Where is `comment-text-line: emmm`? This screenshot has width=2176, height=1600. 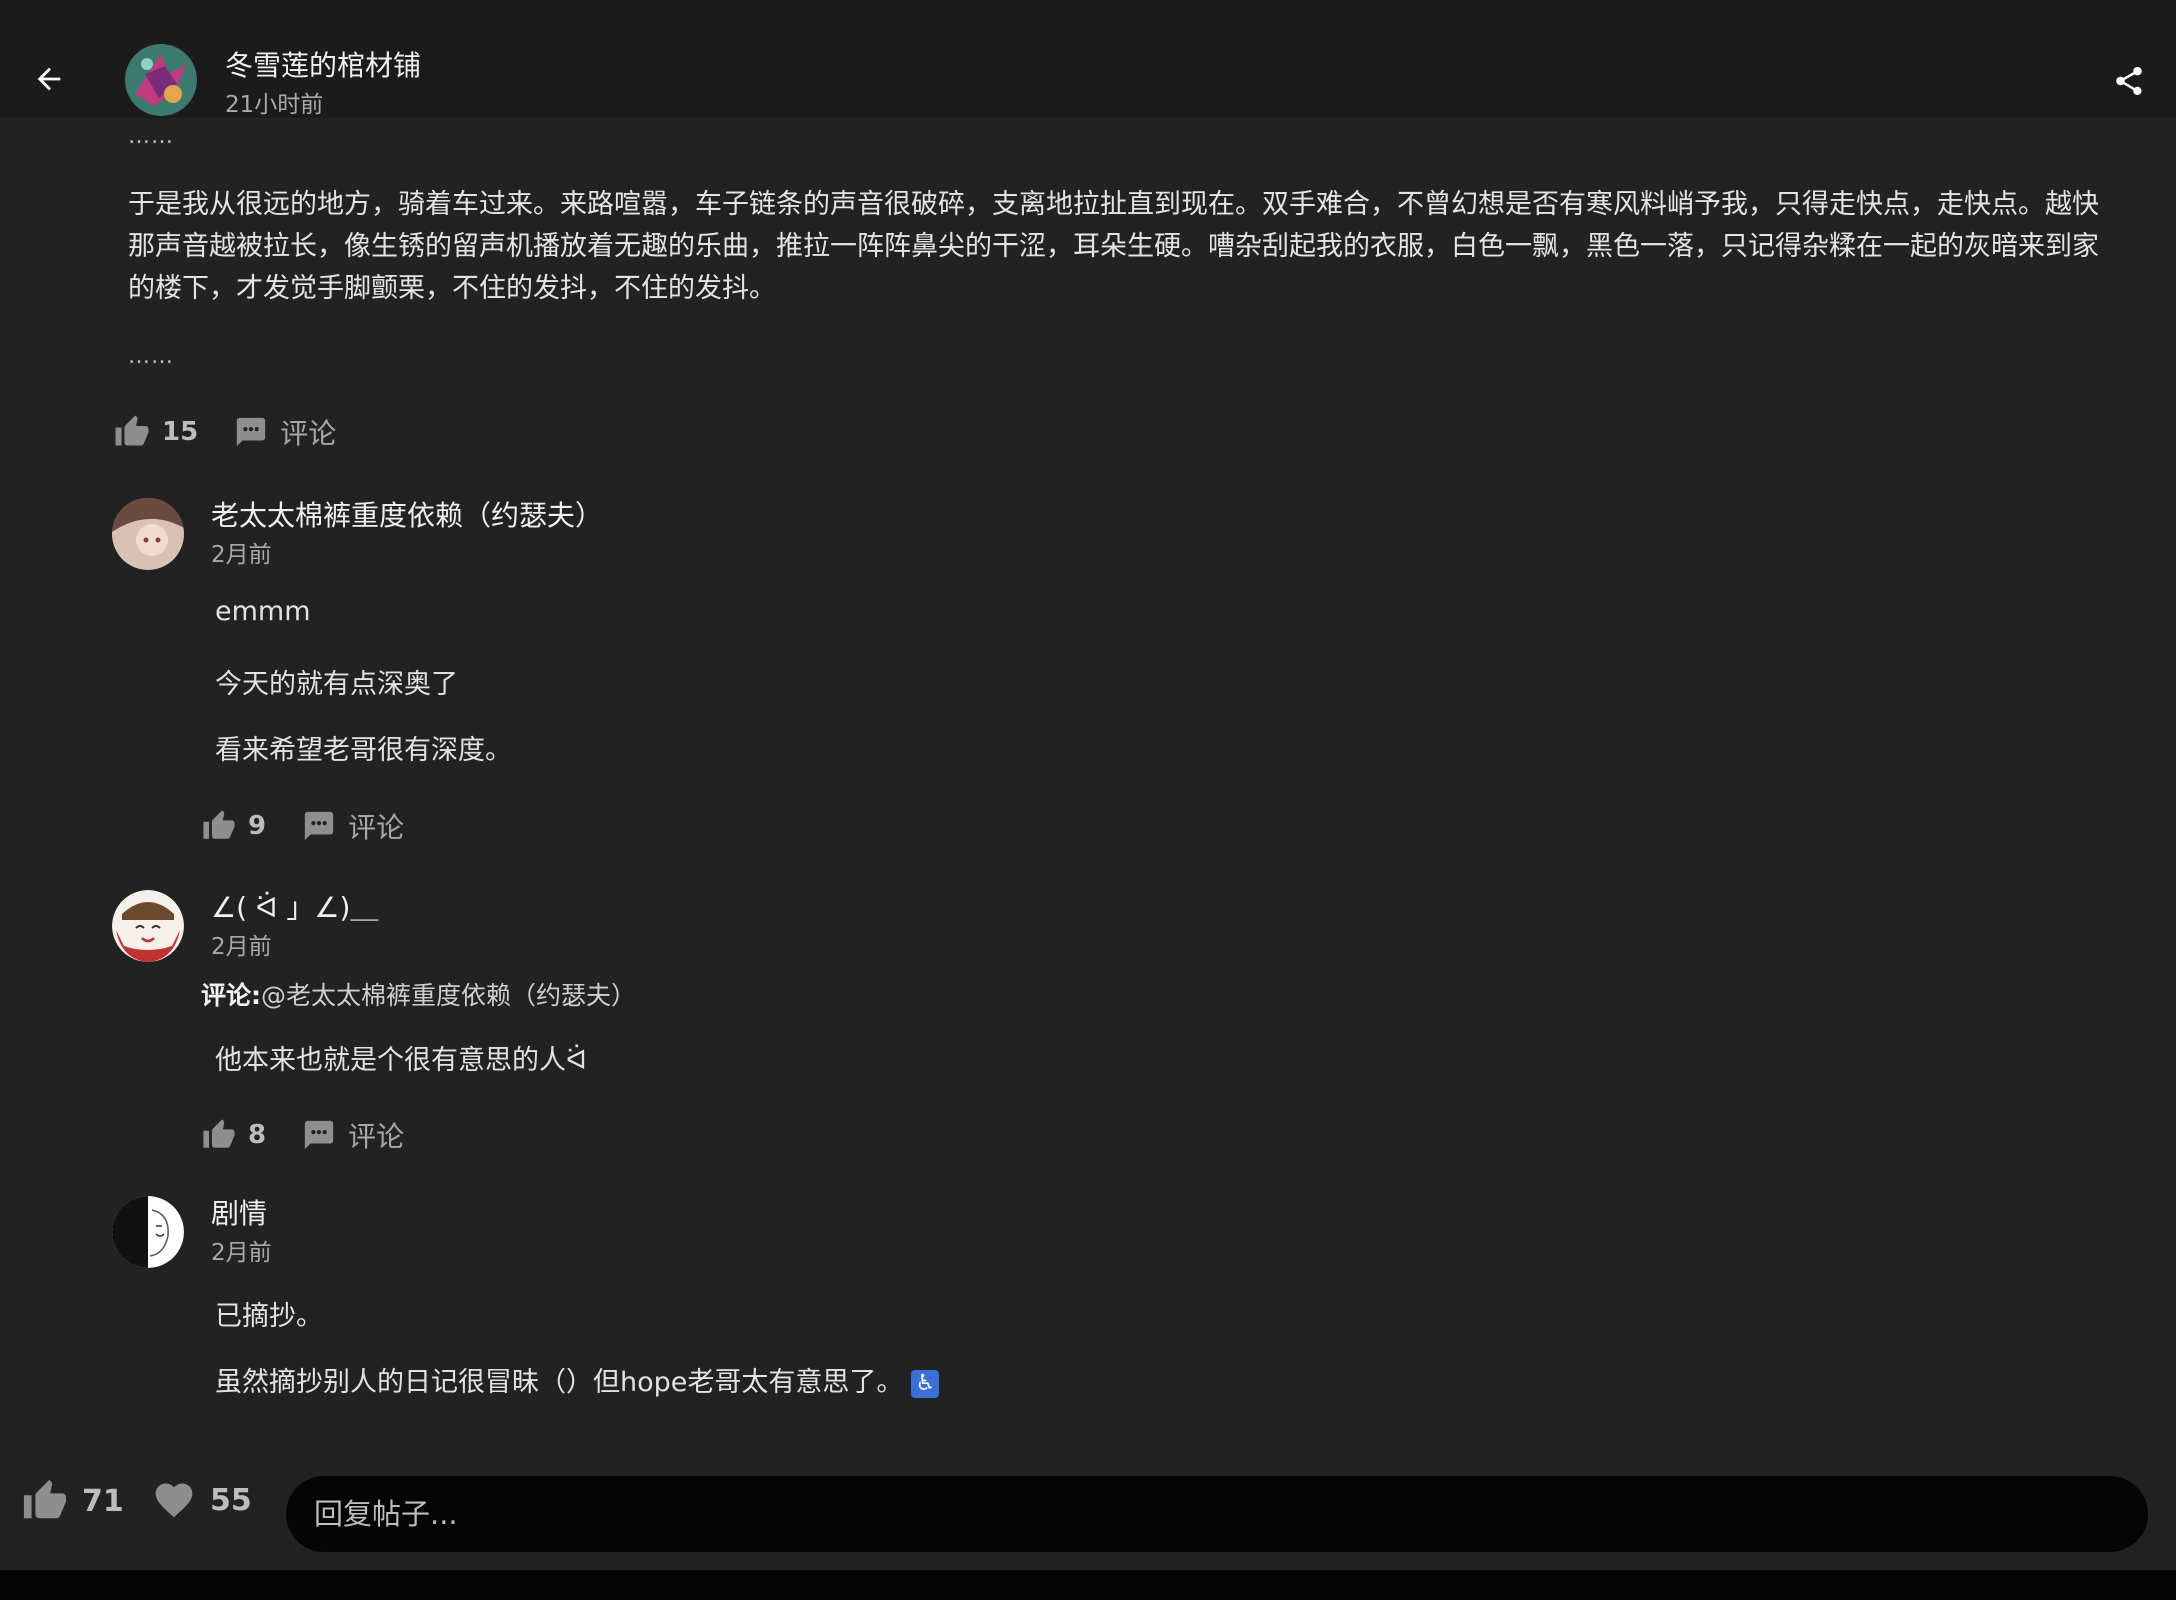
comment-text-line: emmm is located at coordinates (263, 611).